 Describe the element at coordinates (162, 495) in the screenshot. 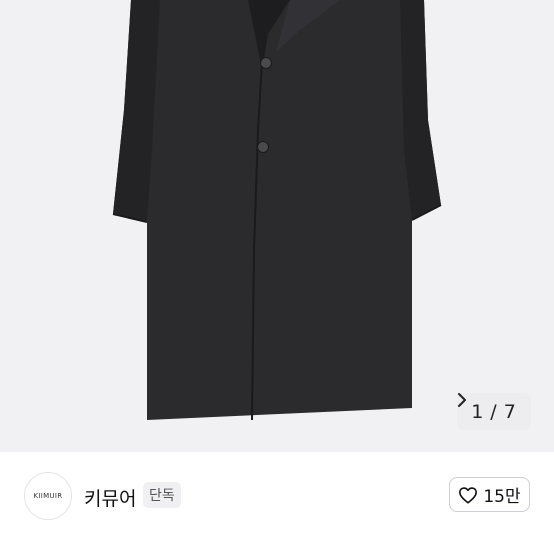

I see `exclusive-badge: 단독` at that location.